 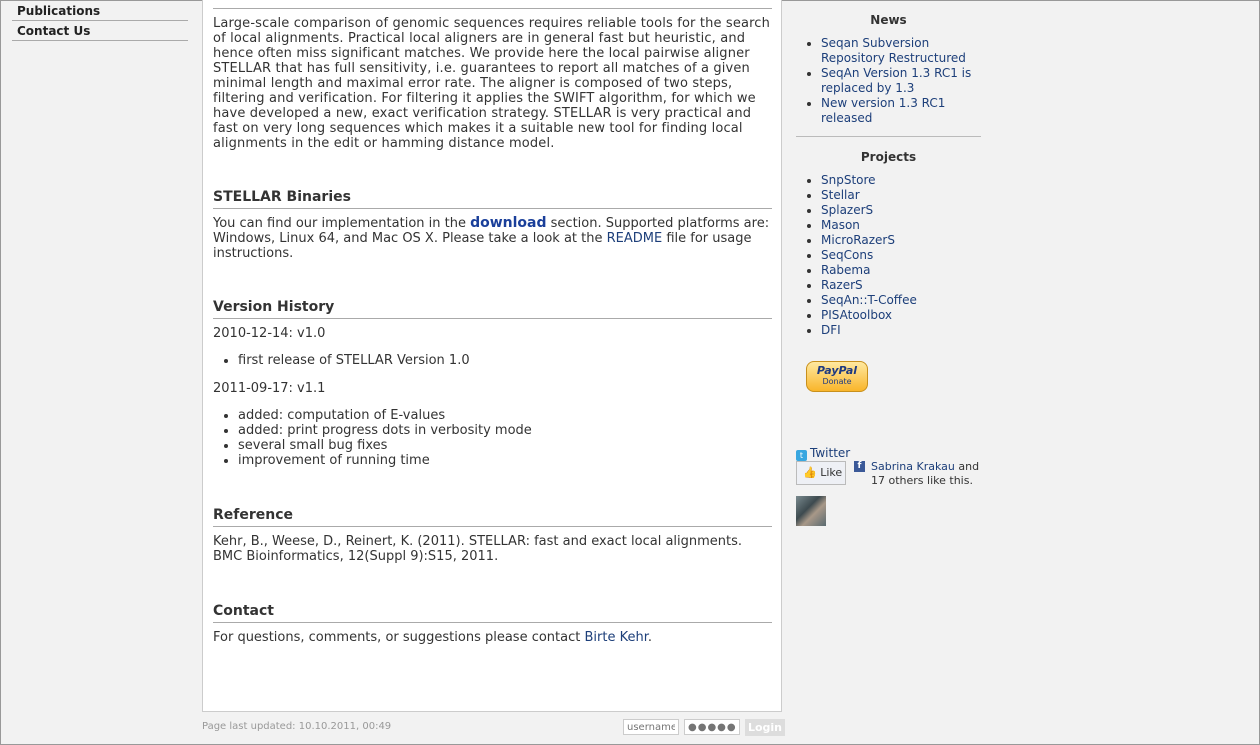 I want to click on paypal-logo: PayPal, so click(x=837, y=370).